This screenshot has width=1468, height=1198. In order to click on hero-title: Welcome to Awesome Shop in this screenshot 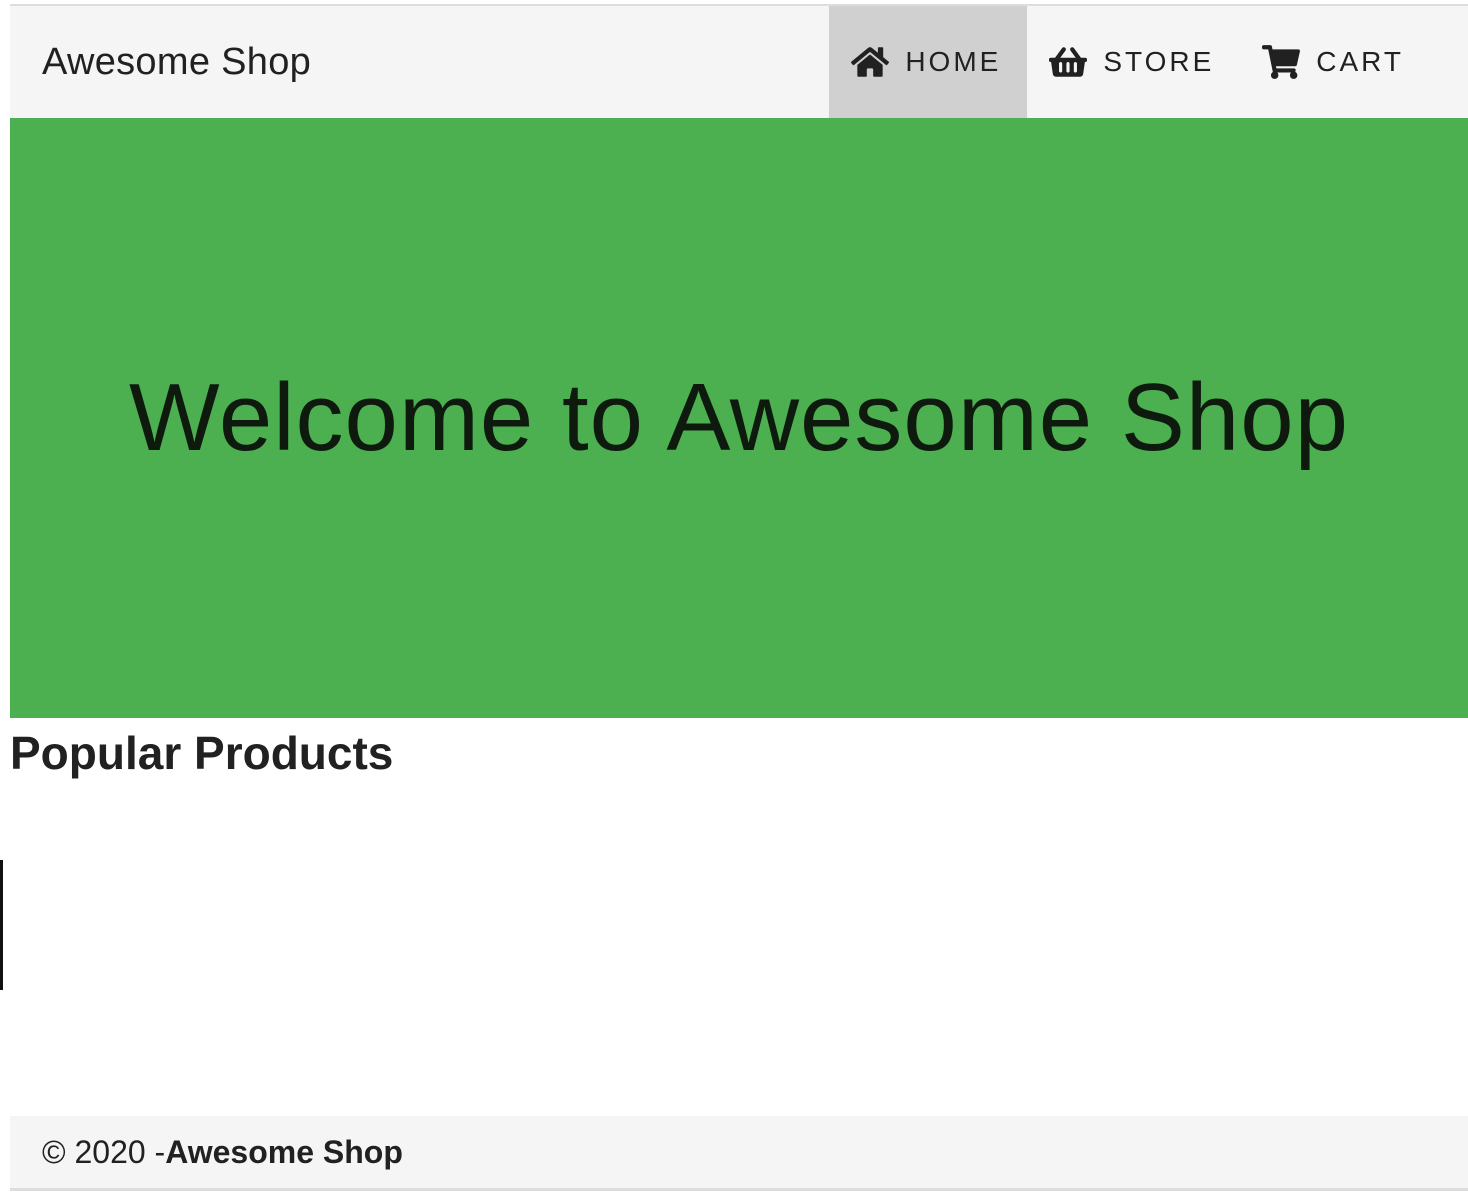, I will do `click(739, 417)`.